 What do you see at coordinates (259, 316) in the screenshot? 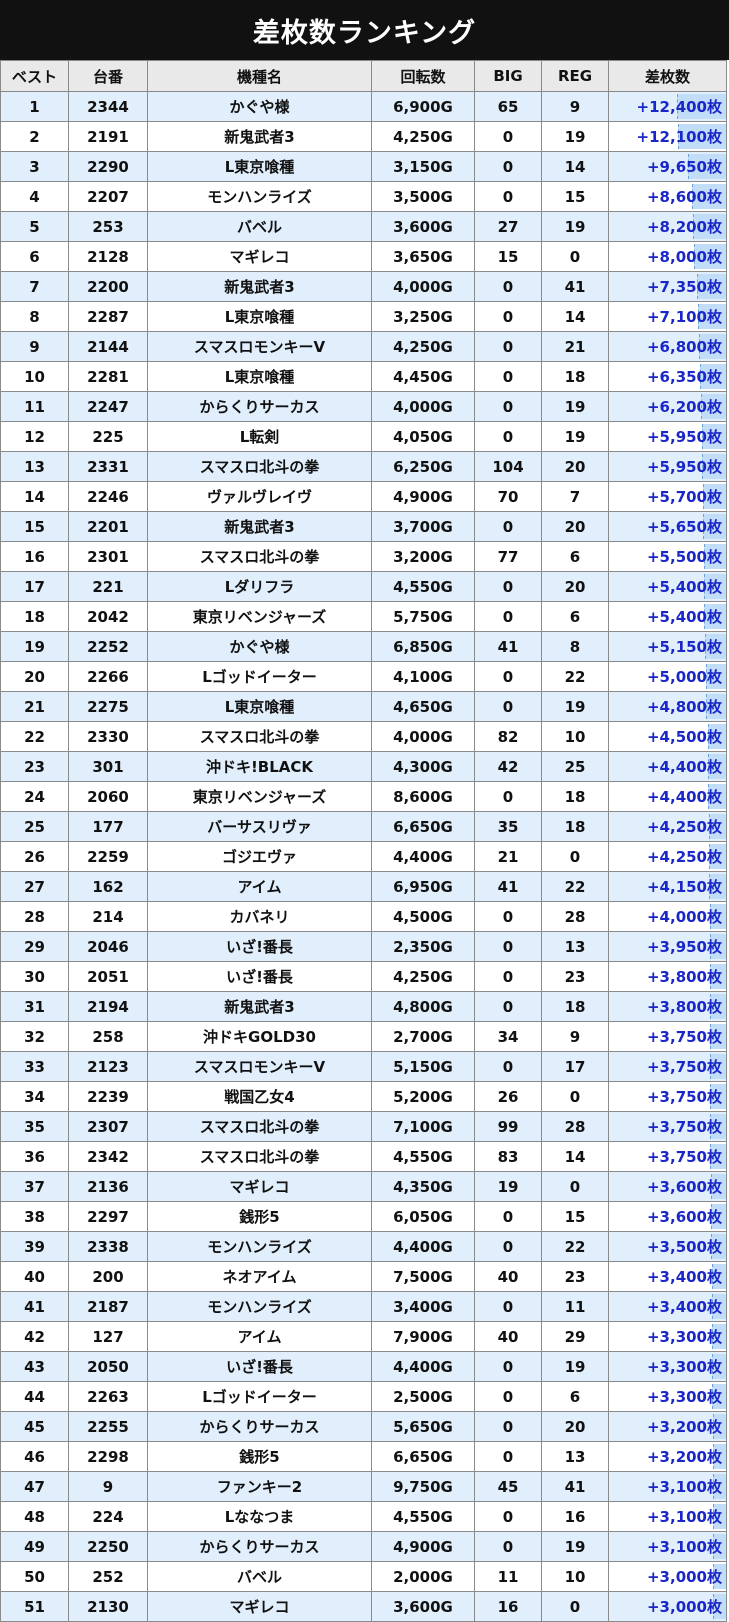
I see `cell-model: L東京喰種` at bounding box center [259, 316].